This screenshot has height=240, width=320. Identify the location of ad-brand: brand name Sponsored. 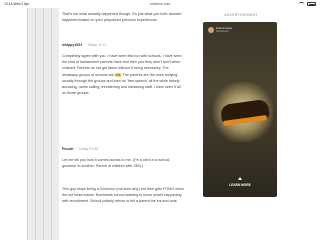
(220, 30).